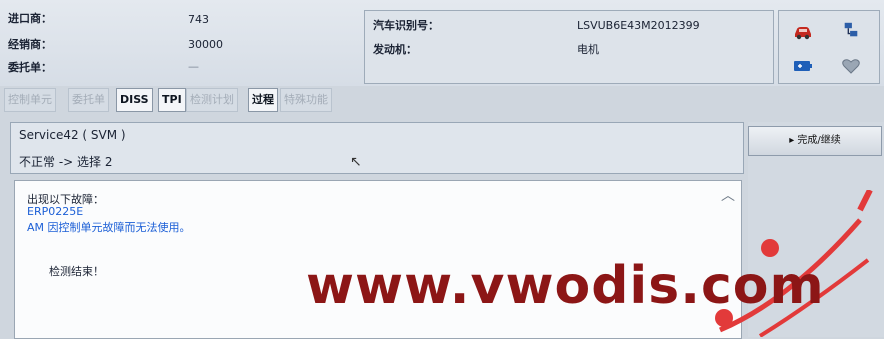 Image resolution: width=884 pixels, height=339 pixels. Describe the element at coordinates (134, 100) in the screenshot. I see `tab-diss: DISS` at that location.